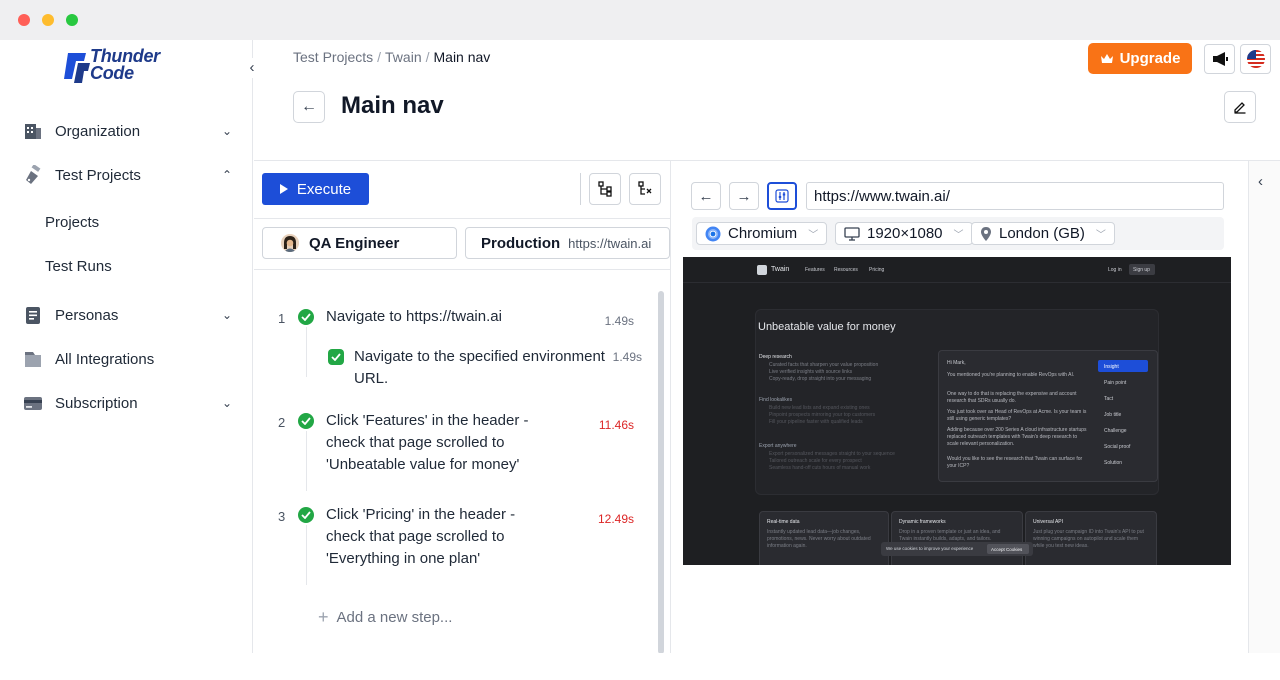  I want to click on browser-back-button: ←, so click(706, 196).